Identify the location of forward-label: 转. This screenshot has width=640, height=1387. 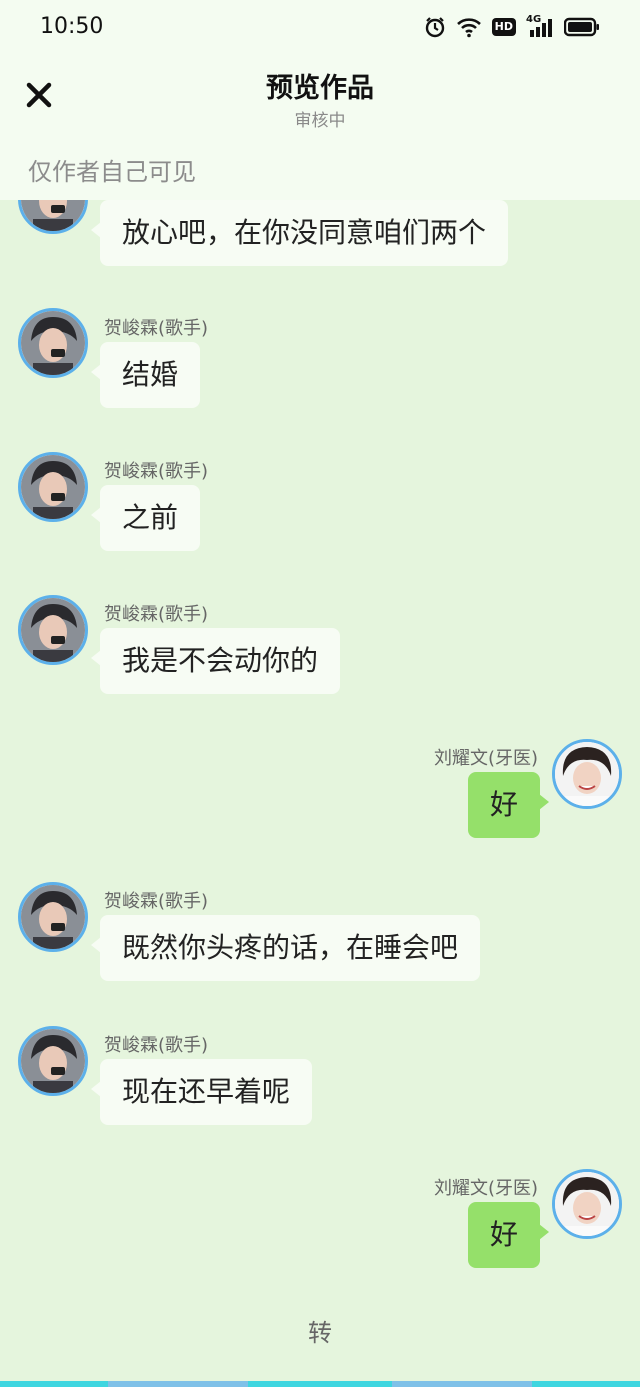
(320, 1330).